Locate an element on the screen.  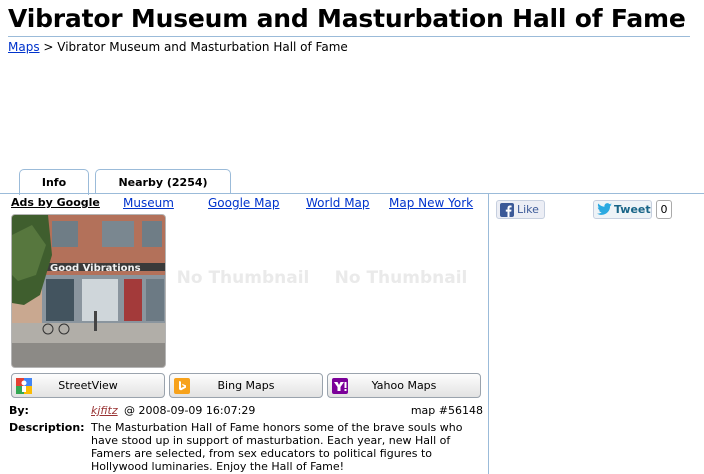
description-label: Description: is located at coordinates (47, 427).